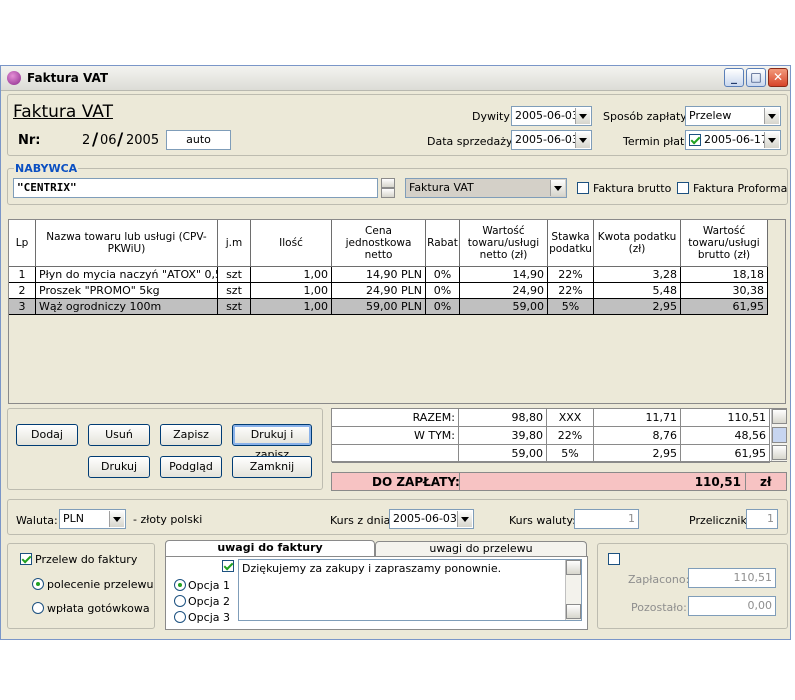  Describe the element at coordinates (637, 307) in the screenshot. I see `cell-kwota-podatku: 2,95` at that location.